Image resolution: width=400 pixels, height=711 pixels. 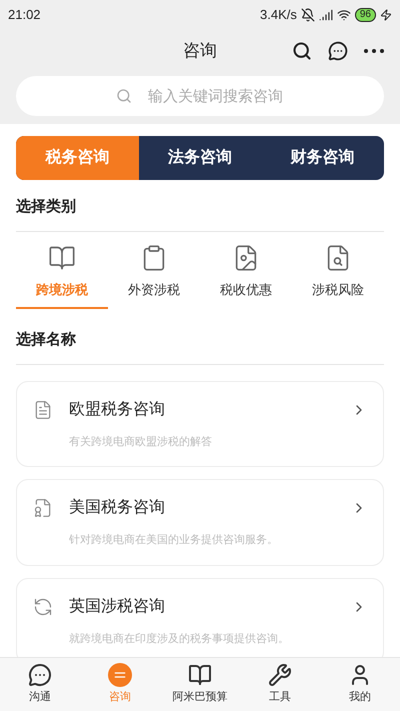 What do you see at coordinates (43, 410) in the screenshot?
I see `document-icon` at bounding box center [43, 410].